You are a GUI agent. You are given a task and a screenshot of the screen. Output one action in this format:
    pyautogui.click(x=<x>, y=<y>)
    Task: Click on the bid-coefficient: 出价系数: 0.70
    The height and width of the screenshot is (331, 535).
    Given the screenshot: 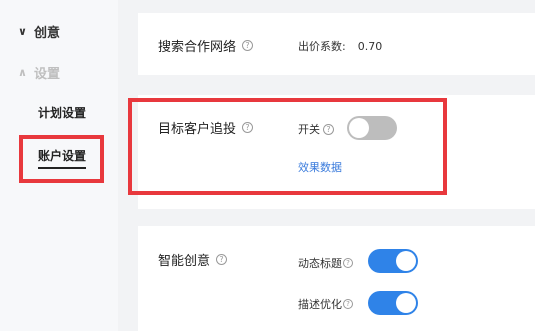 What is the action you would take?
    pyautogui.click(x=340, y=46)
    